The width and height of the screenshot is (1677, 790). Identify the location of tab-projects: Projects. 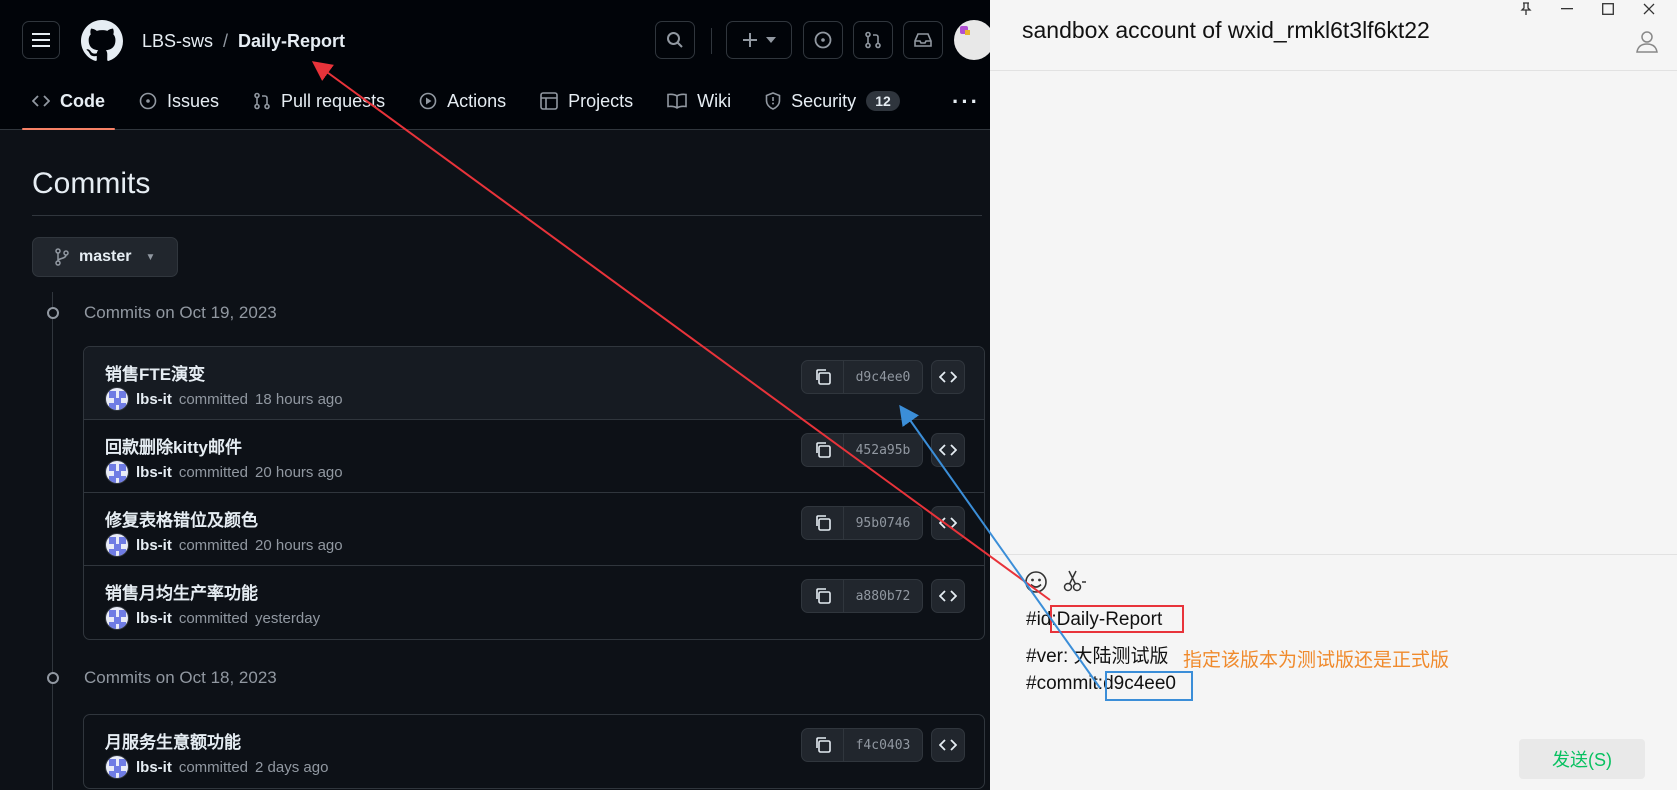
(586, 101).